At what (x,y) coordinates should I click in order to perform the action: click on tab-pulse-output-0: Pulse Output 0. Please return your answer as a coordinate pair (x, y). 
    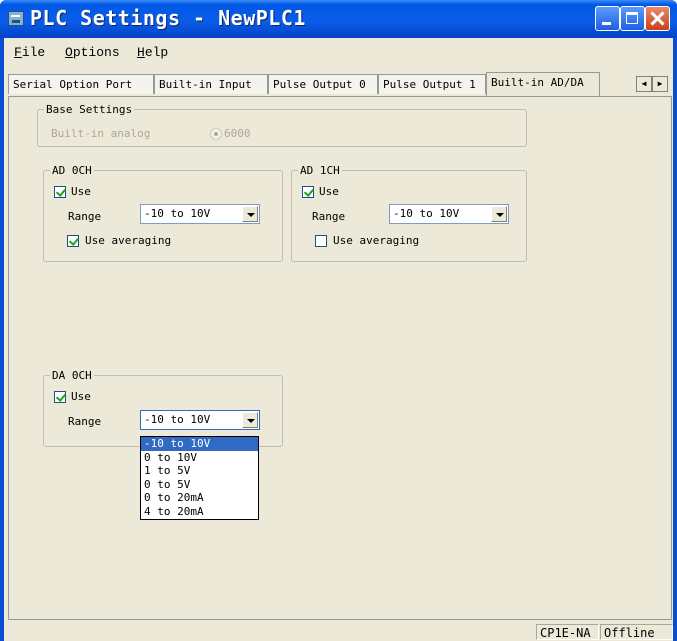
    Looking at the image, I should click on (323, 84).